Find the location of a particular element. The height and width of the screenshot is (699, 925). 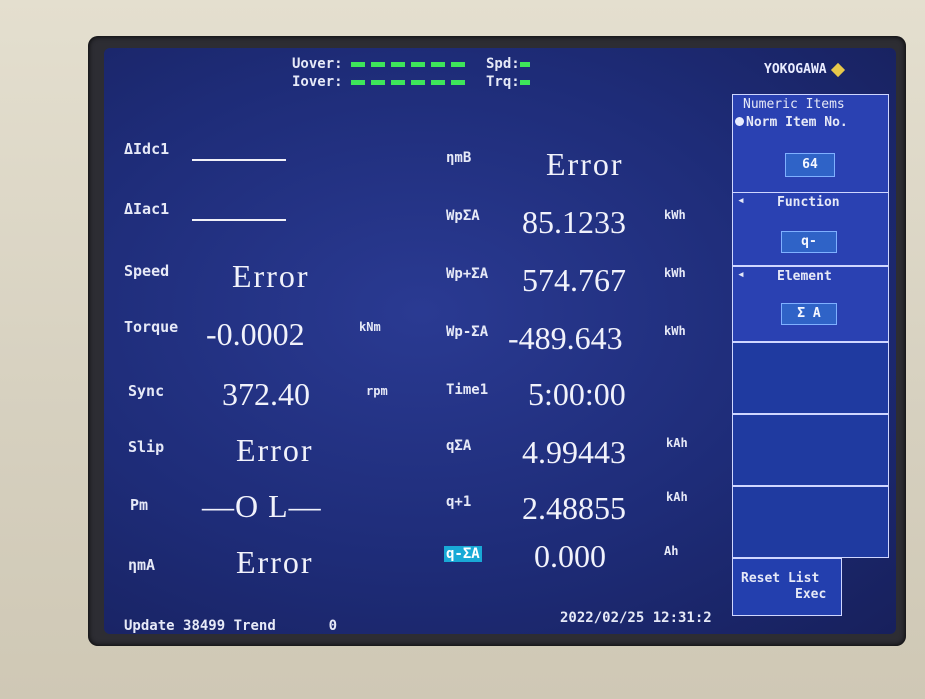

spd-label: Spd: is located at coordinates (503, 64).